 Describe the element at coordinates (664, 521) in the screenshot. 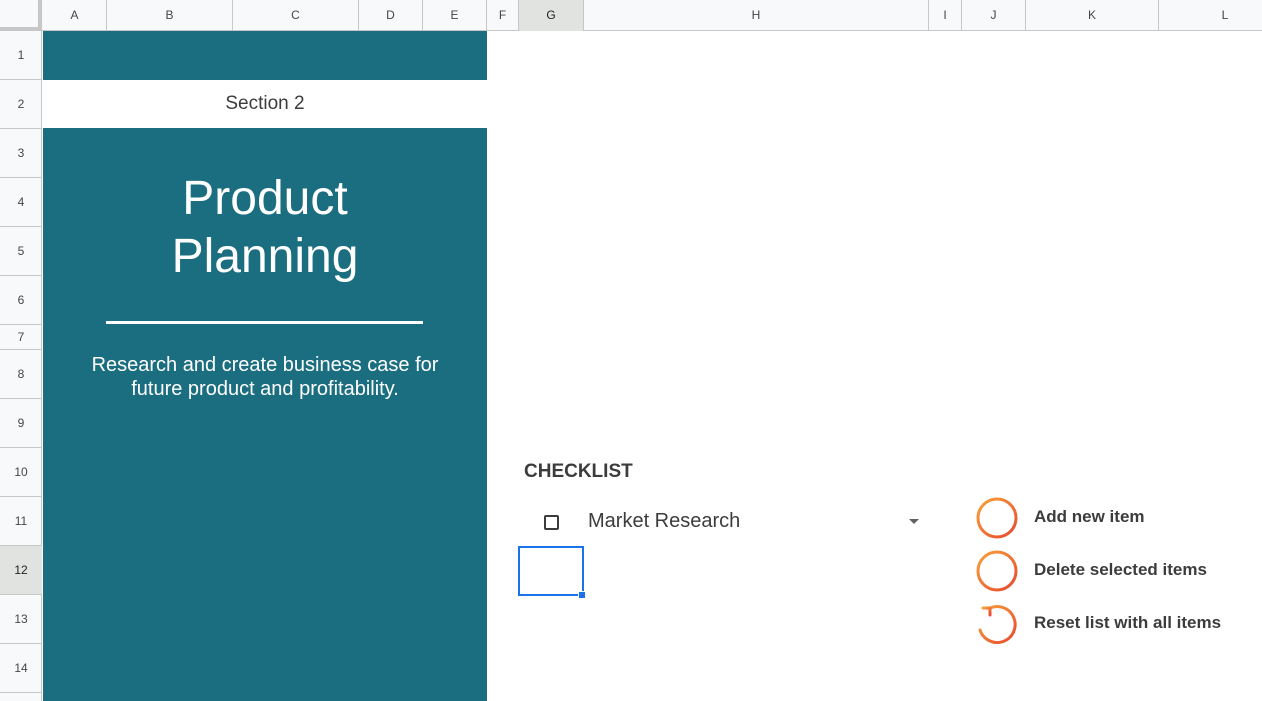

I see `checklist-item-label: Market Research` at that location.